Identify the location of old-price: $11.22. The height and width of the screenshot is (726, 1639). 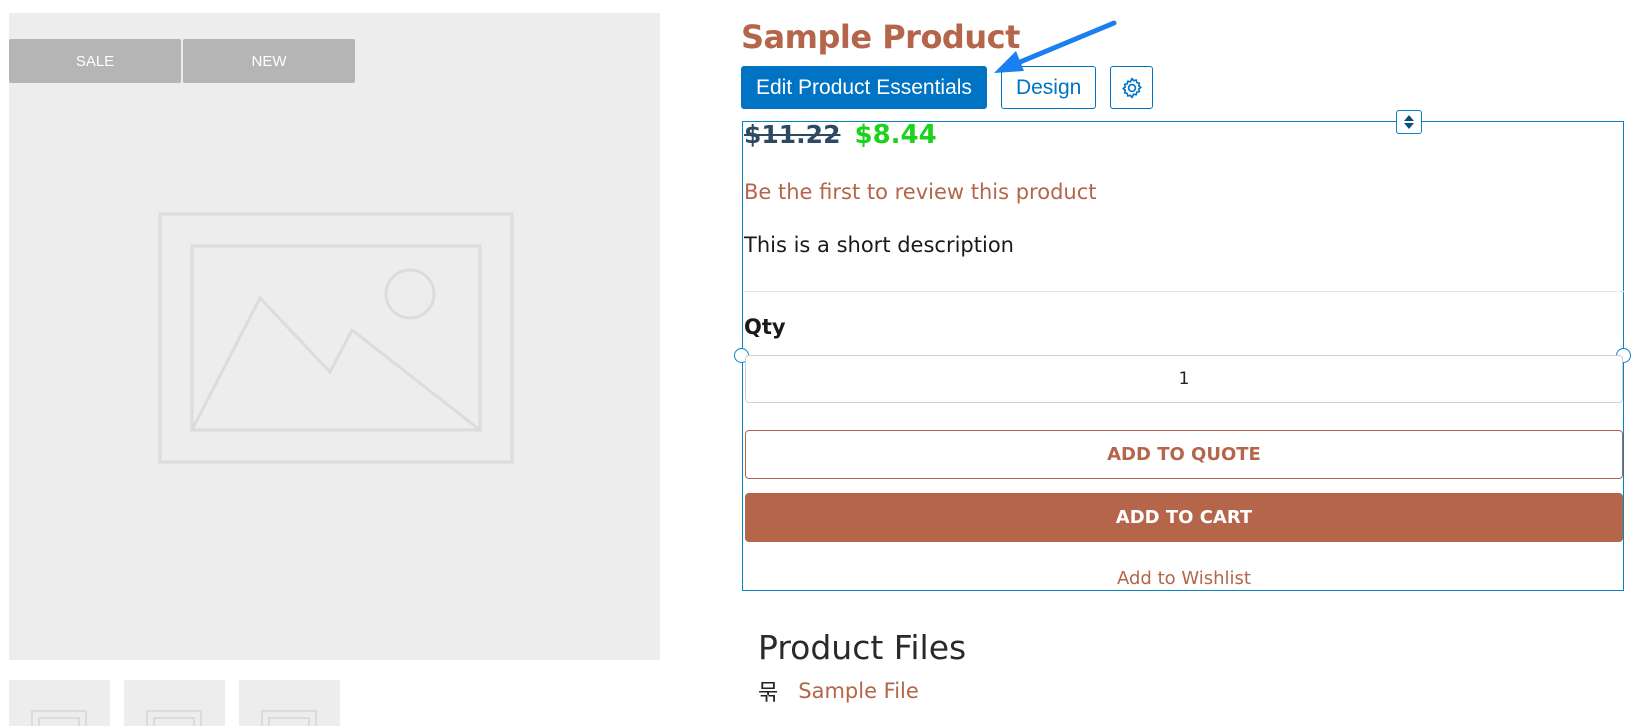
(792, 134).